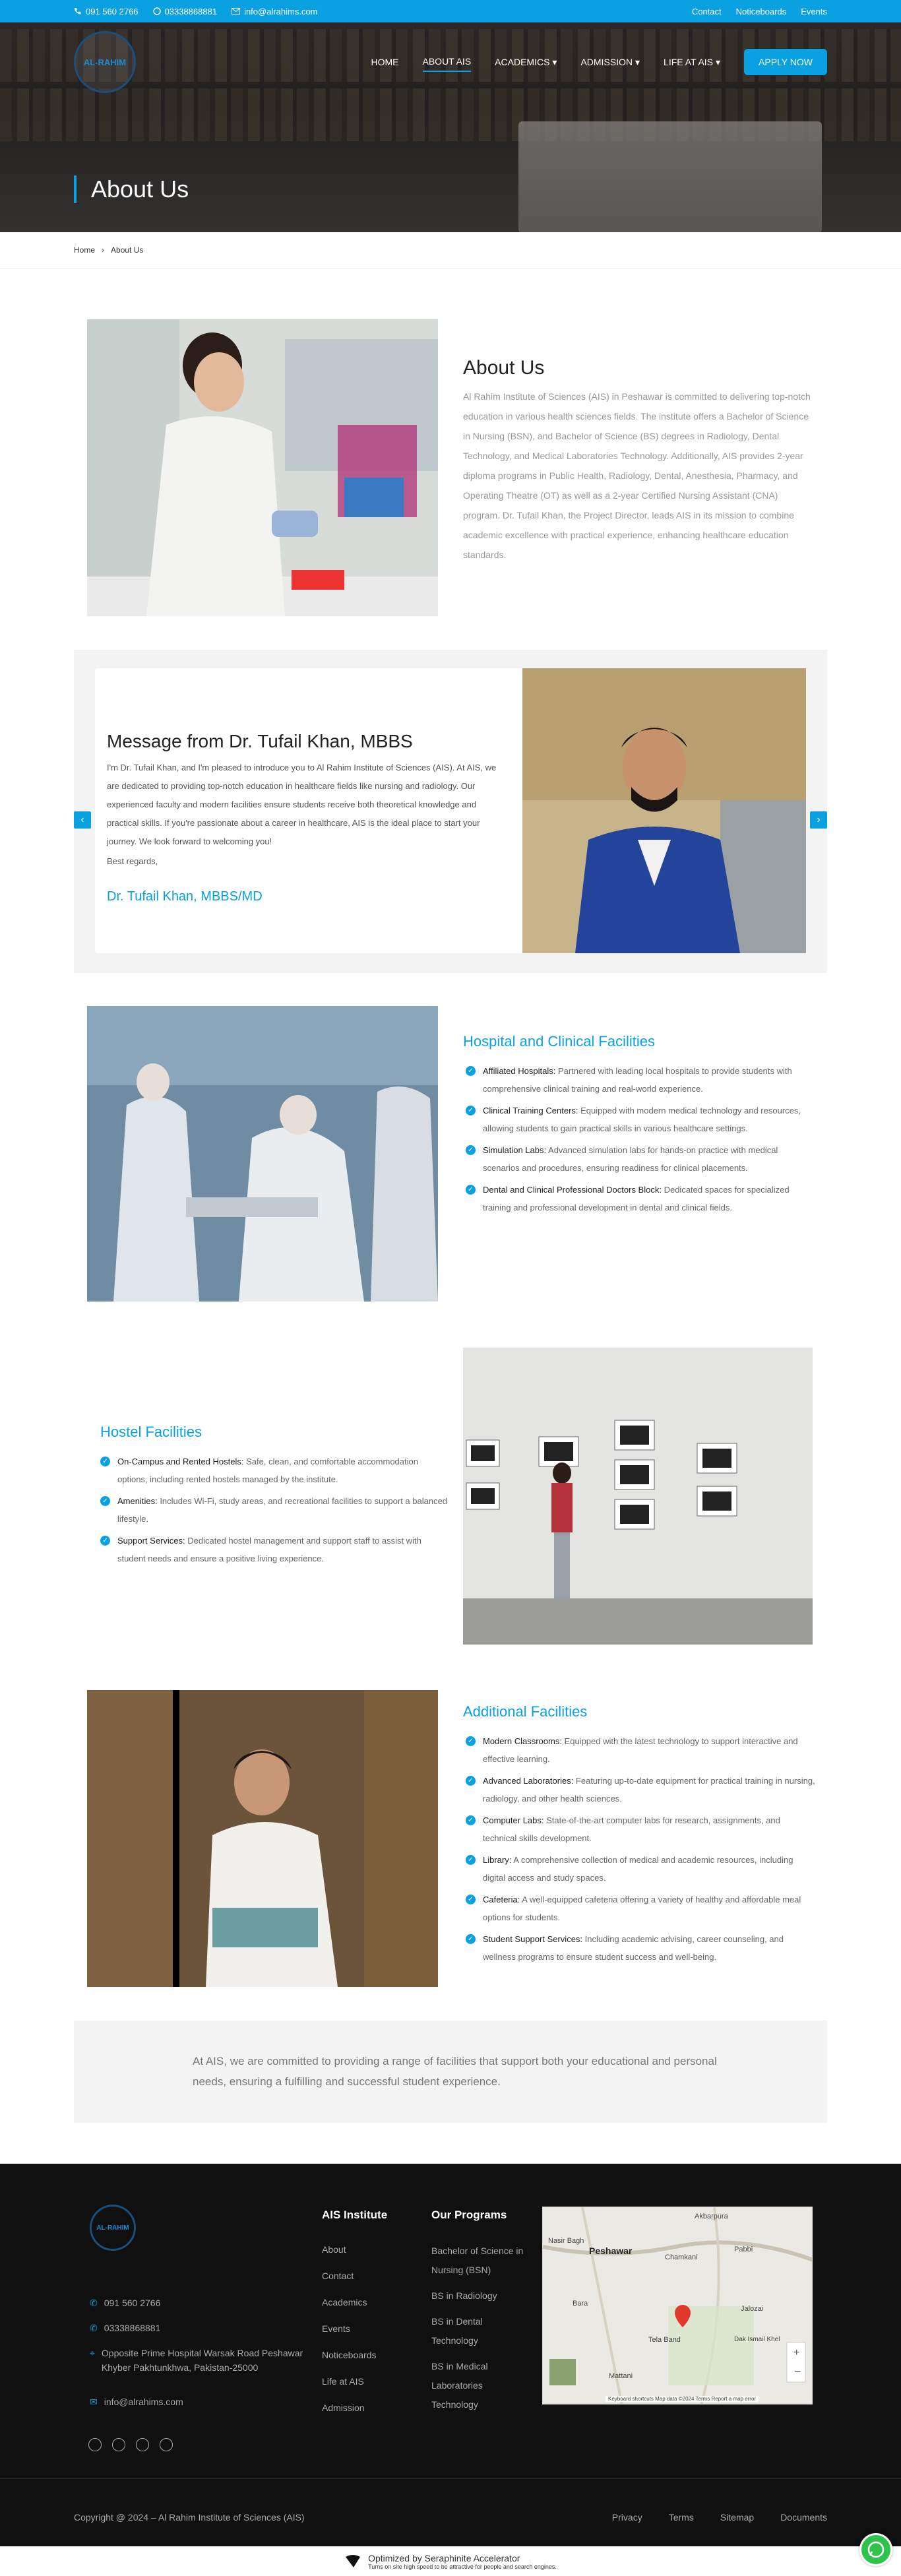  I want to click on footer-link: Life at AIS, so click(349, 2381).